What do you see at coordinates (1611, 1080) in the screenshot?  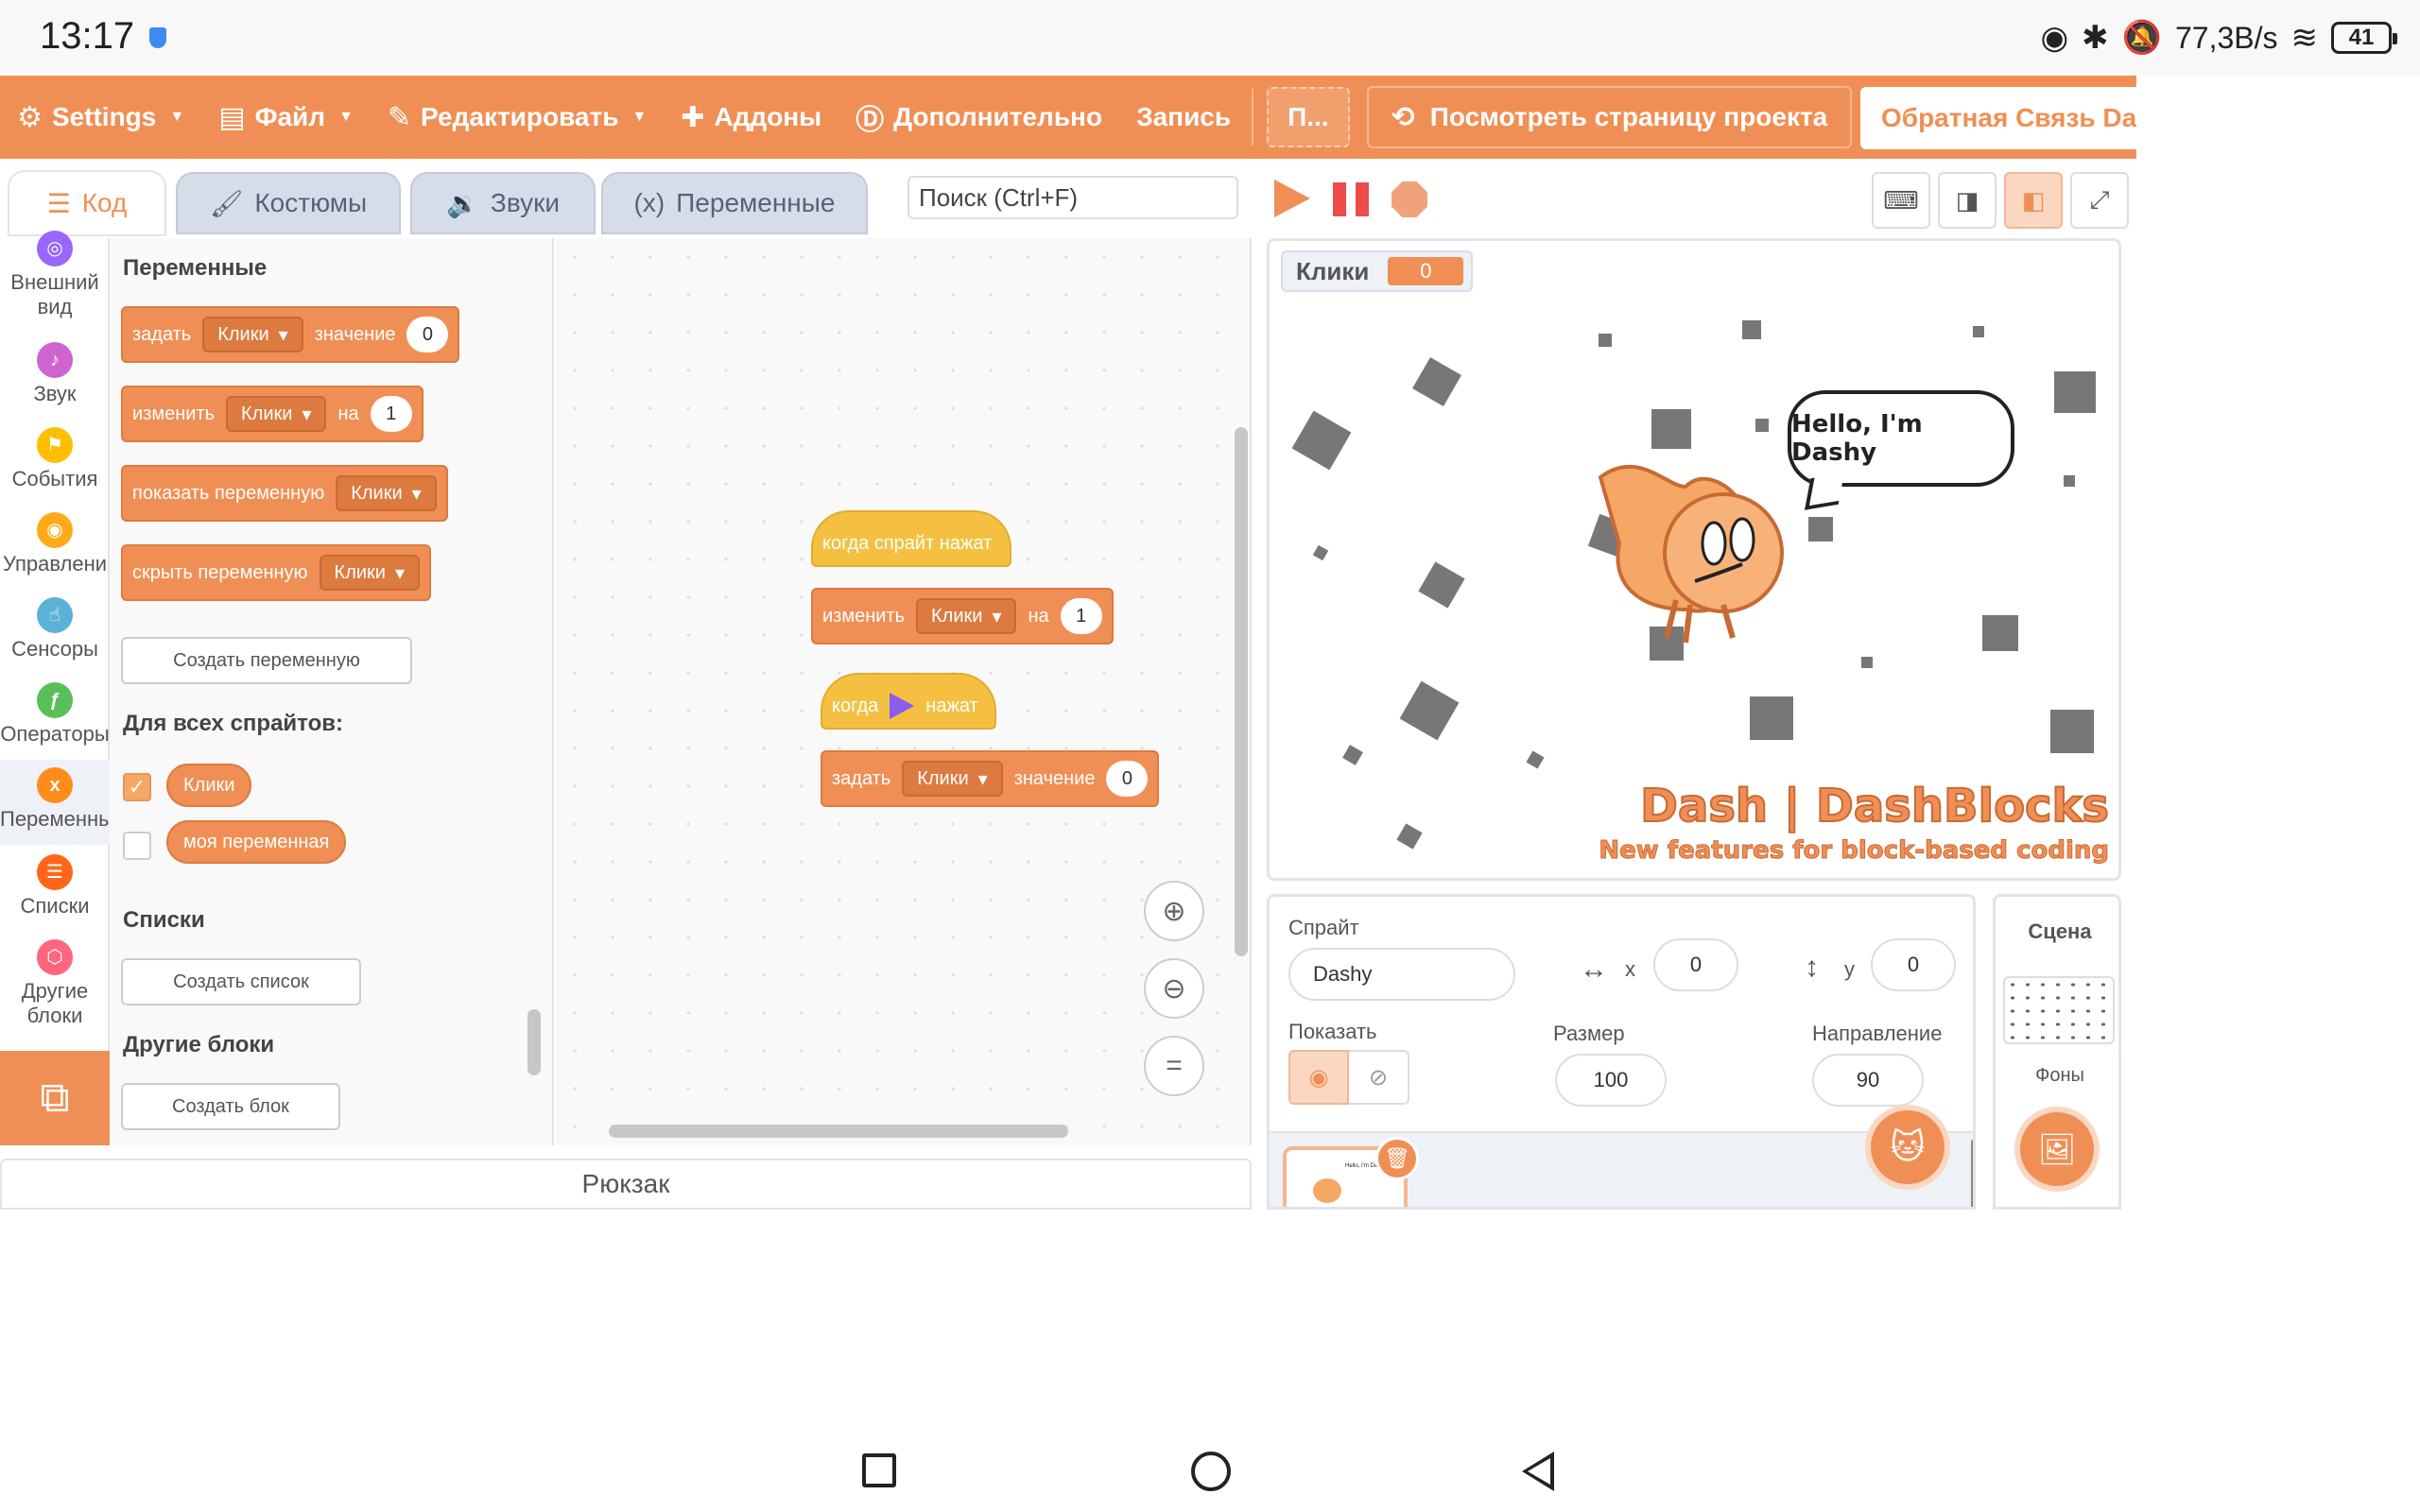 I see `size-input: 100` at bounding box center [1611, 1080].